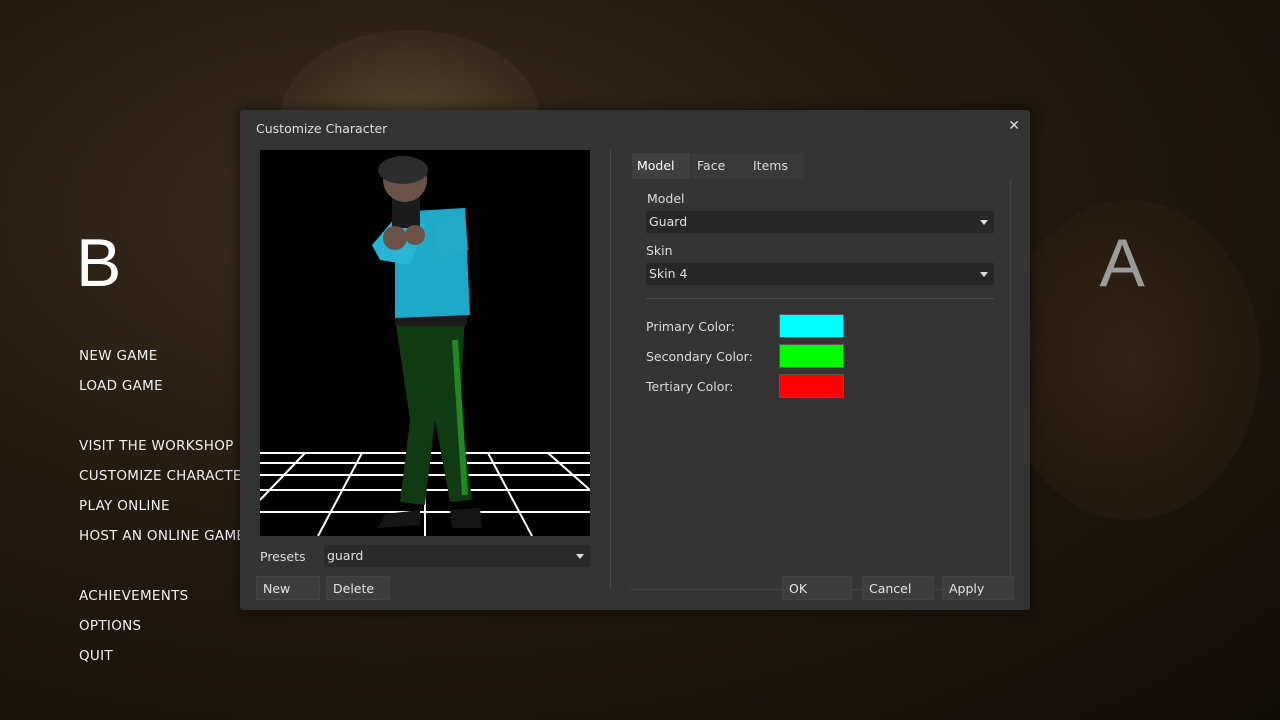  I want to click on delete-preset-button: Delete, so click(358, 588).